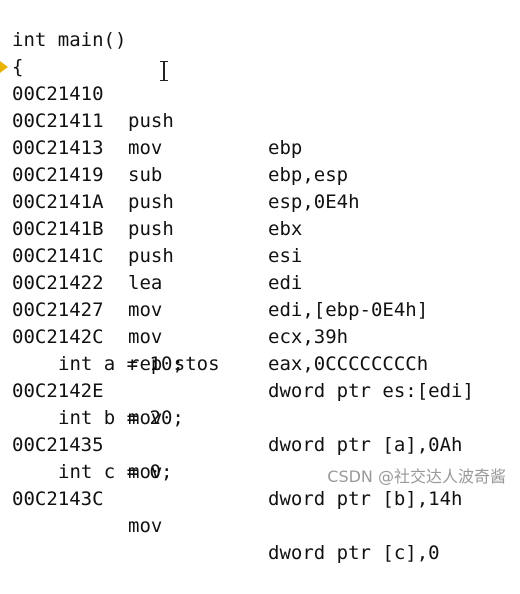 The image size is (520, 594). I want to click on instruction-operands: ecx,39h, so click(308, 337).